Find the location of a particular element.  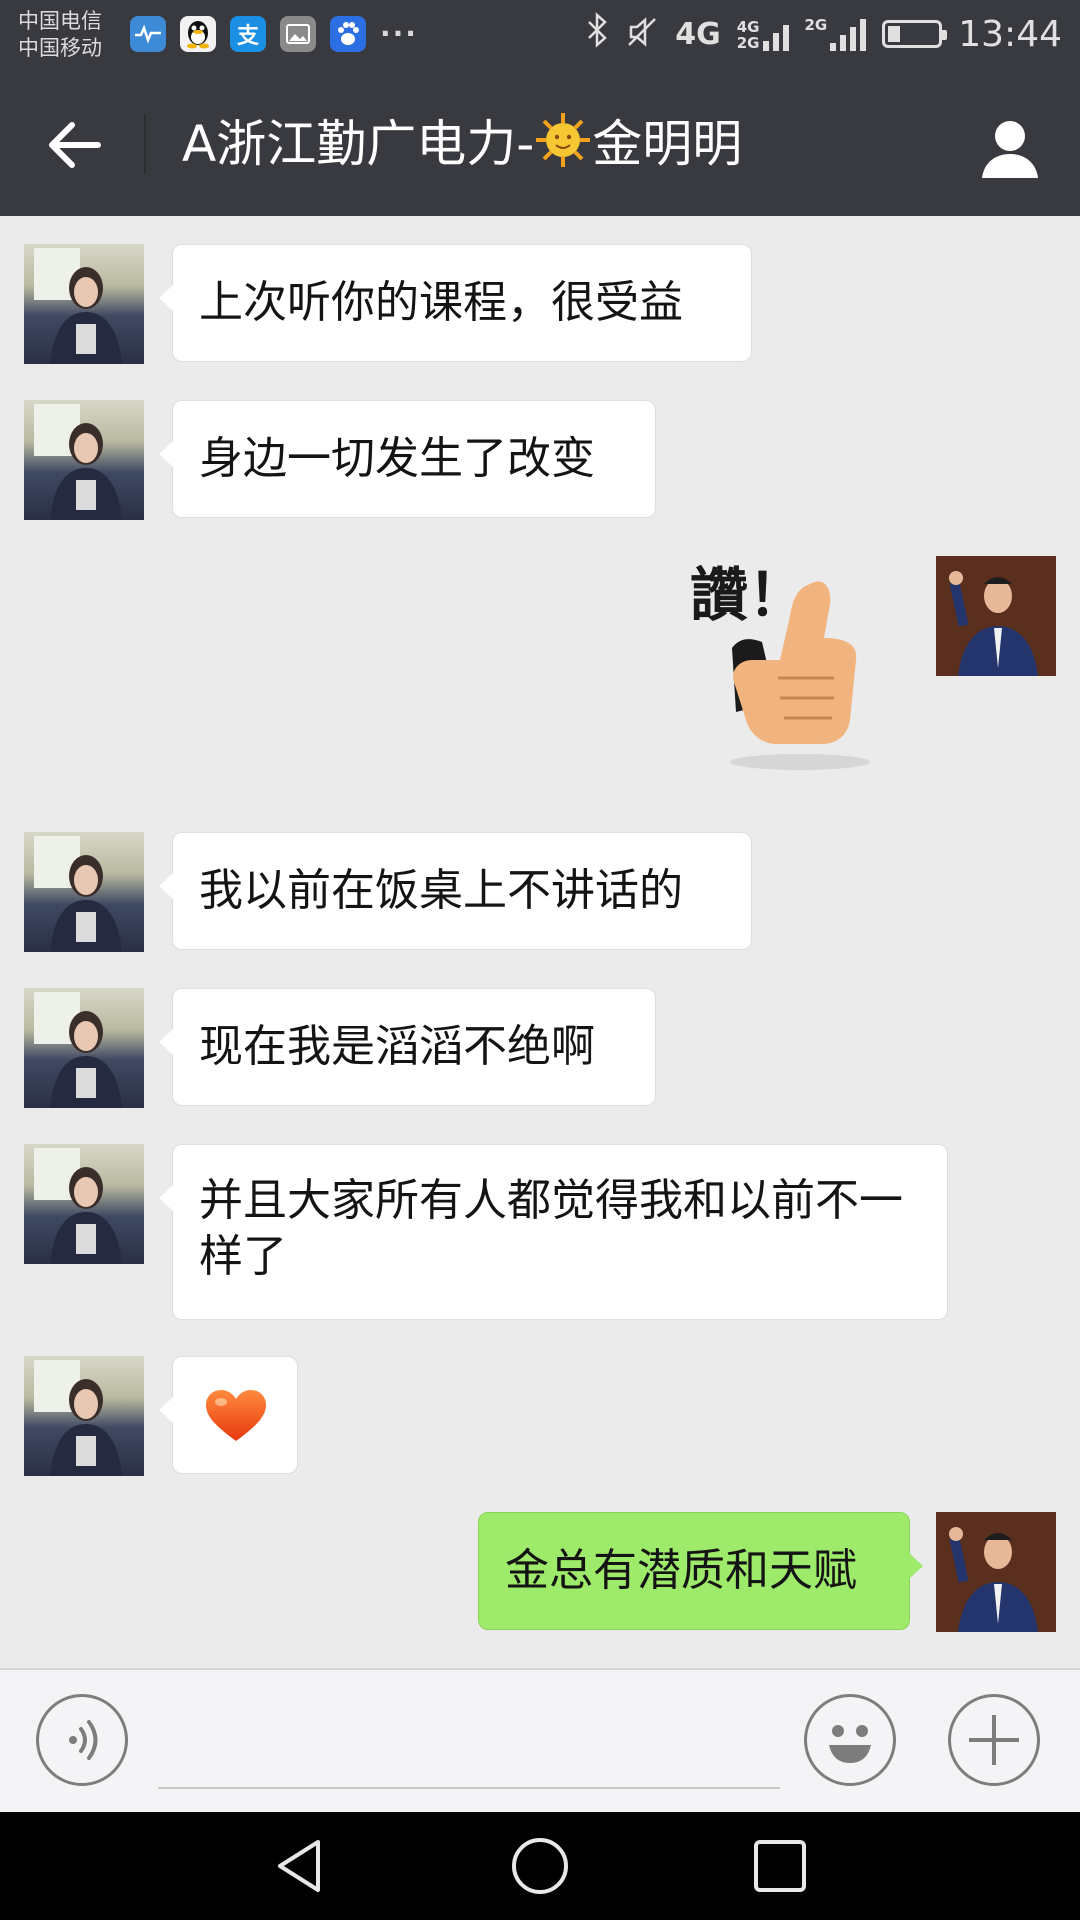

signal-1-bottom-label: 2G is located at coordinates (748, 43).